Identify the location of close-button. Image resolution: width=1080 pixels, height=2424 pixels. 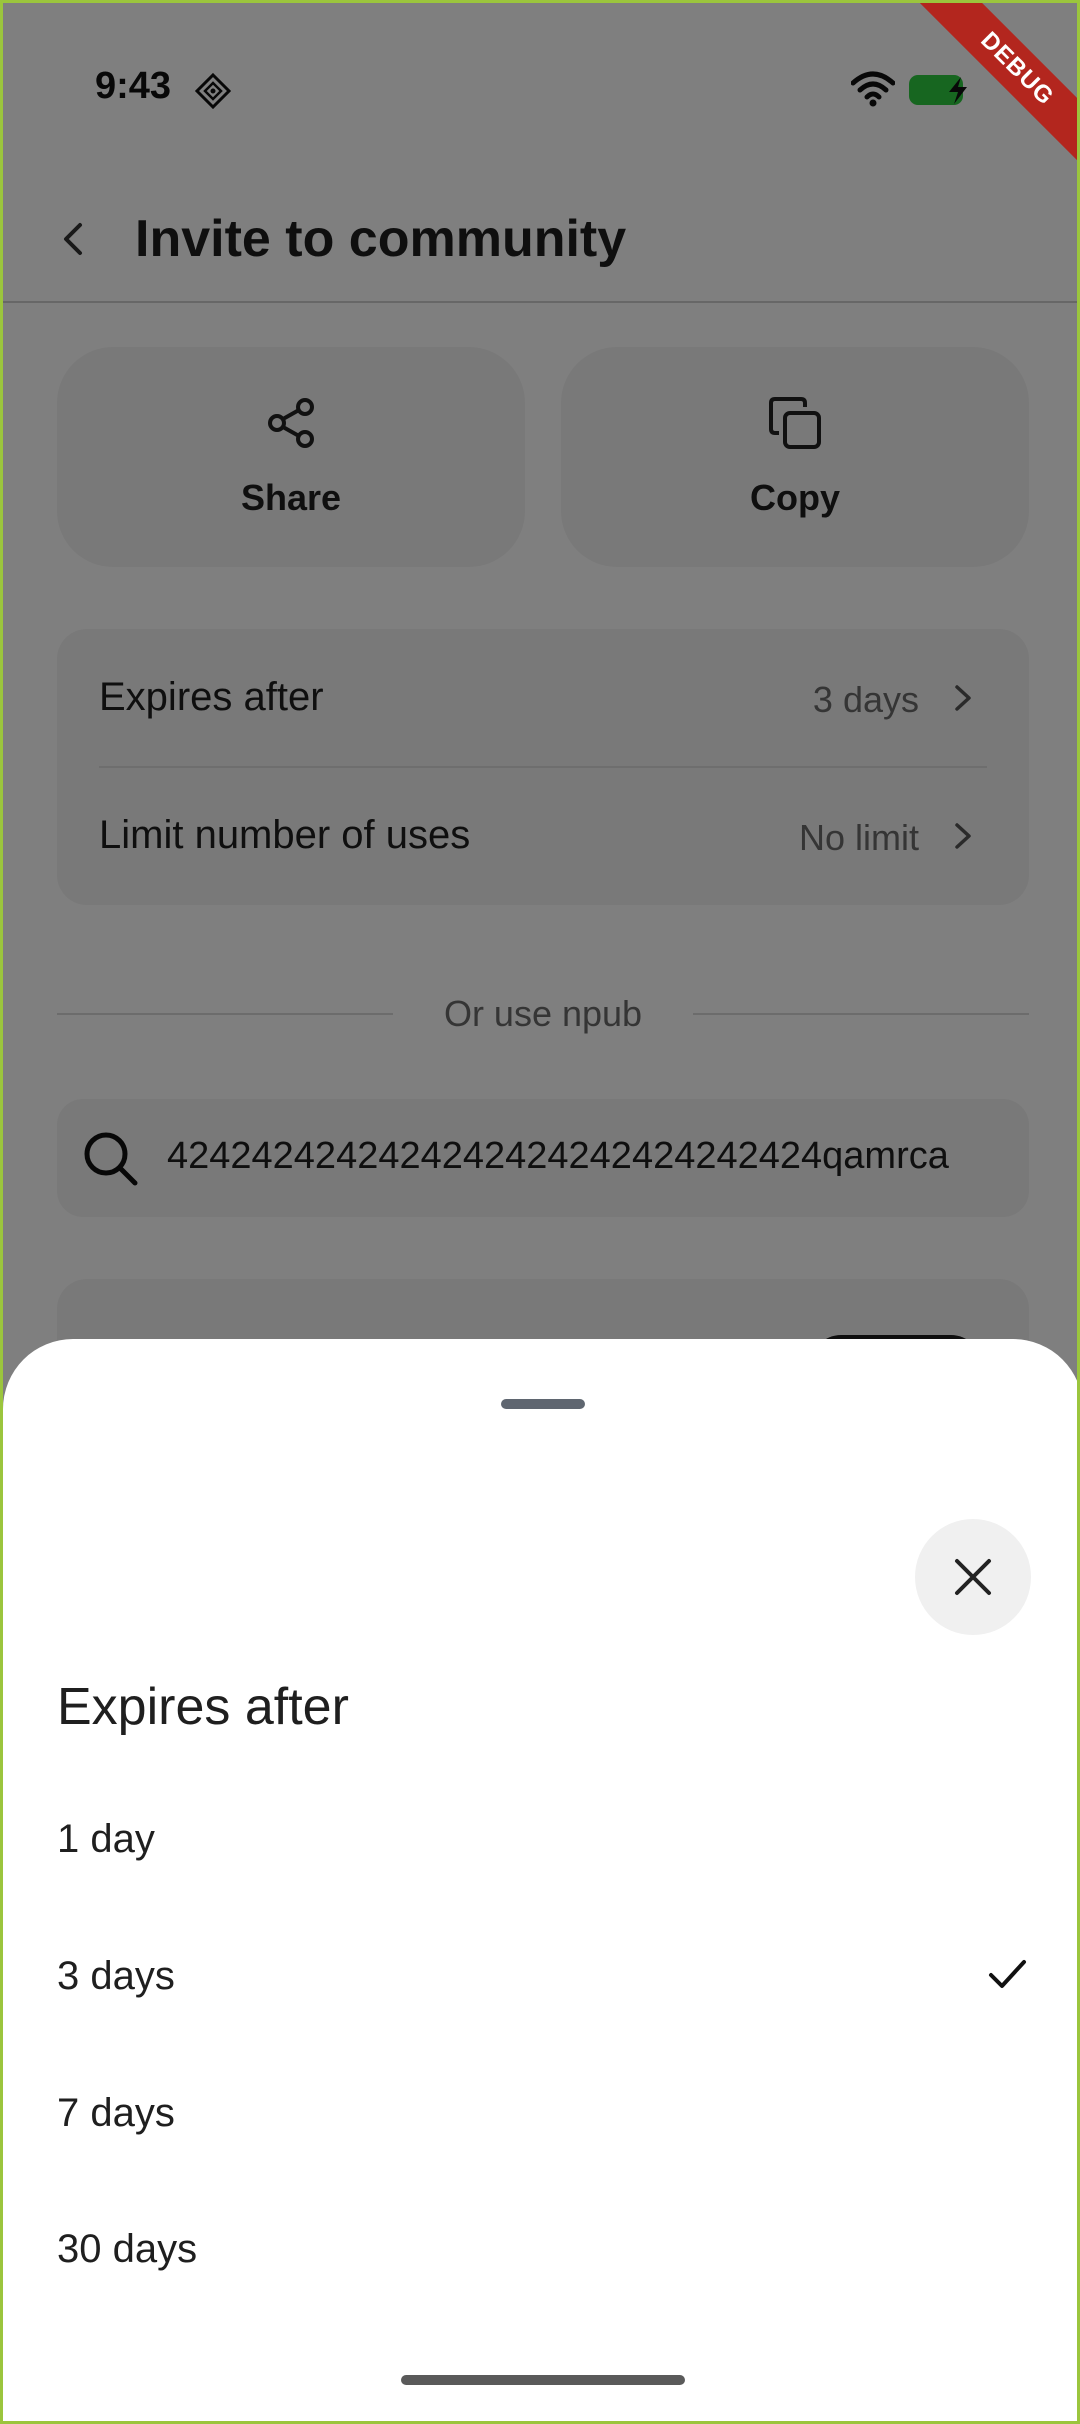
(973, 1577).